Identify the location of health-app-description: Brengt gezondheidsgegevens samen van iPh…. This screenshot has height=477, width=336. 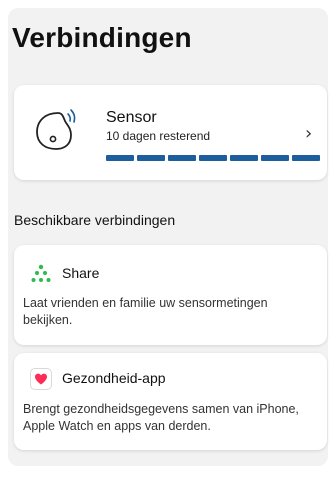
(161, 417).